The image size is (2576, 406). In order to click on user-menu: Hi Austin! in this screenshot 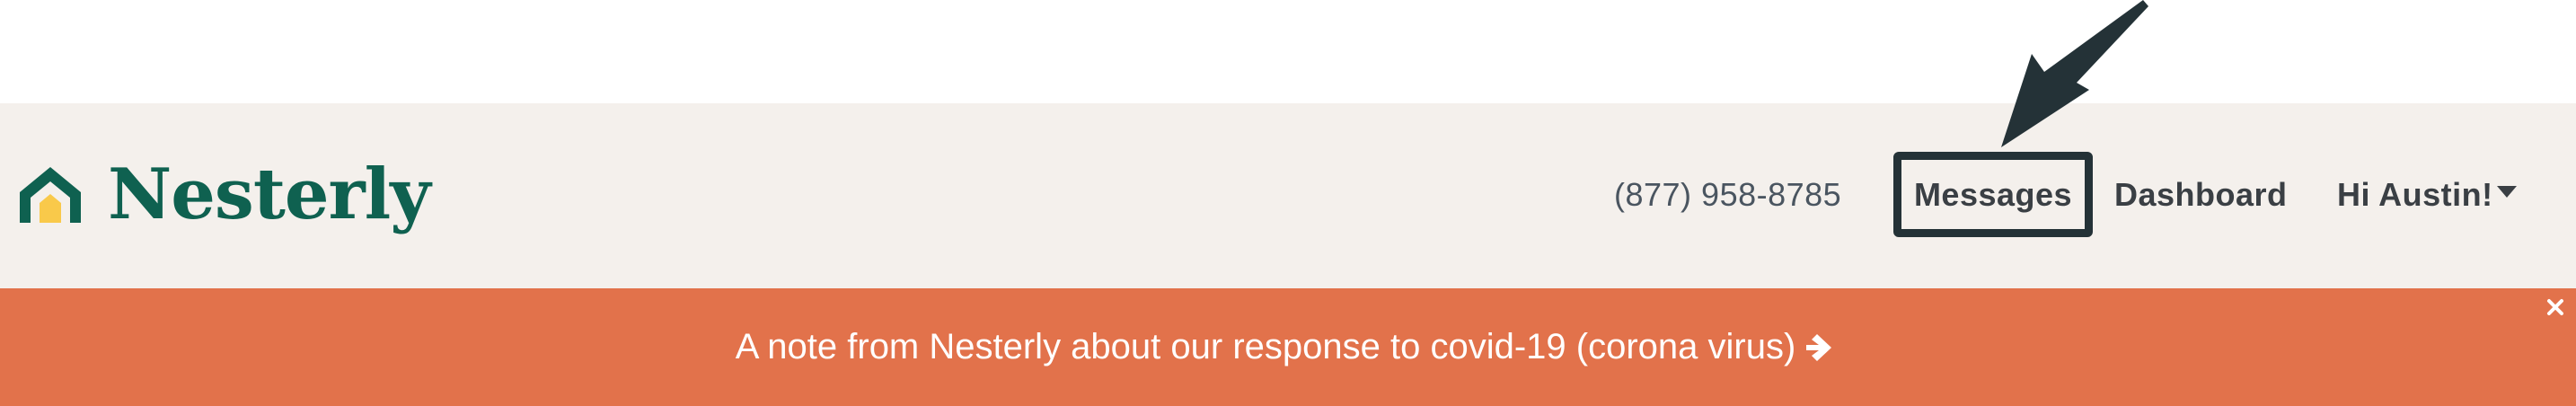, I will do `click(2427, 194)`.